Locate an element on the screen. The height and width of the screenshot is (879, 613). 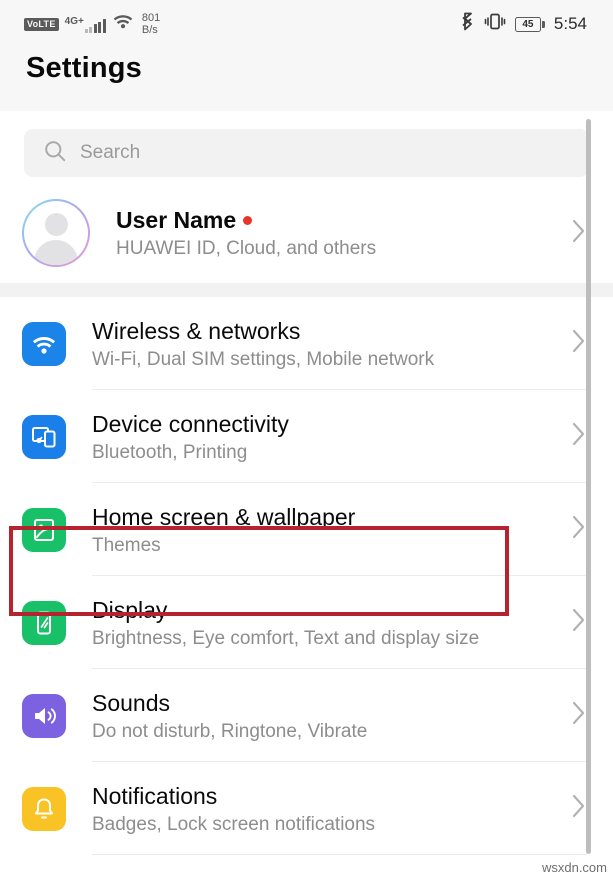
data-speed-value: 801 is located at coordinates (151, 18).